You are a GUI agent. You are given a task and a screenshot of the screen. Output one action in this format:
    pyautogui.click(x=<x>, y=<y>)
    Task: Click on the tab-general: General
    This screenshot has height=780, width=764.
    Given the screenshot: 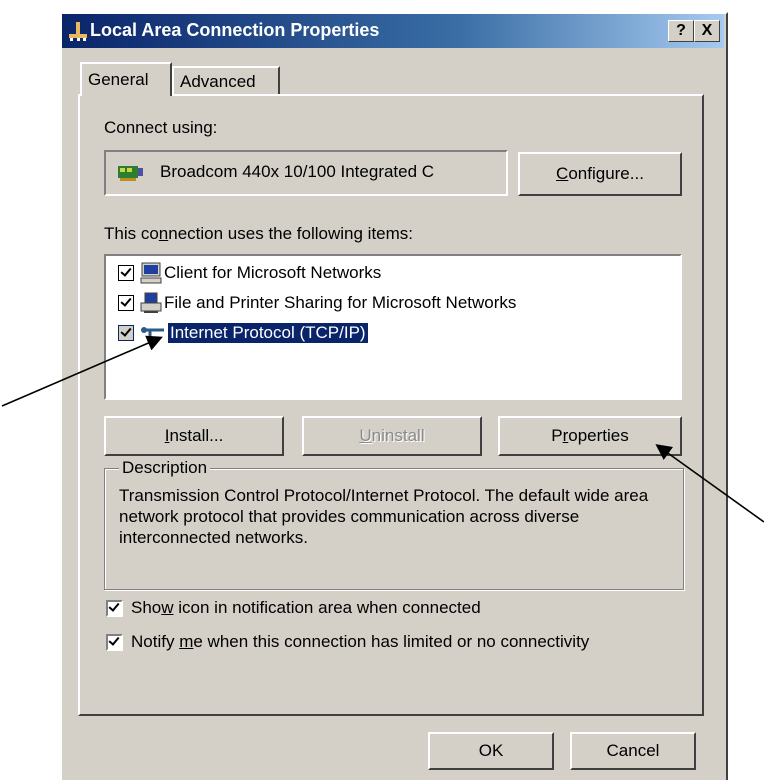 What is the action you would take?
    pyautogui.click(x=126, y=79)
    